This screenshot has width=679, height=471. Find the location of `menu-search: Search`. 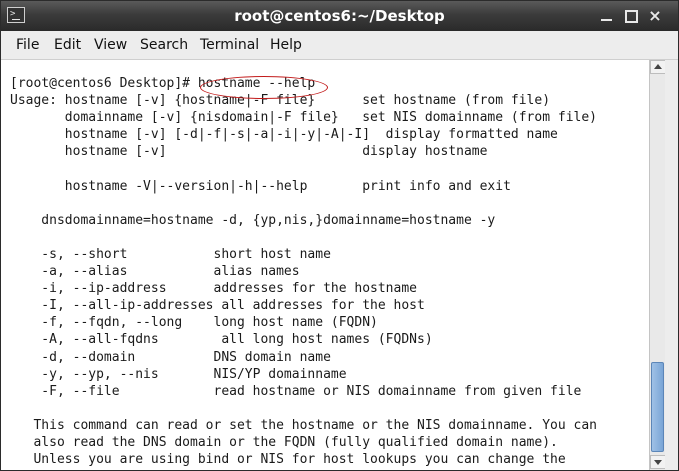

menu-search: Search is located at coordinates (164, 45).